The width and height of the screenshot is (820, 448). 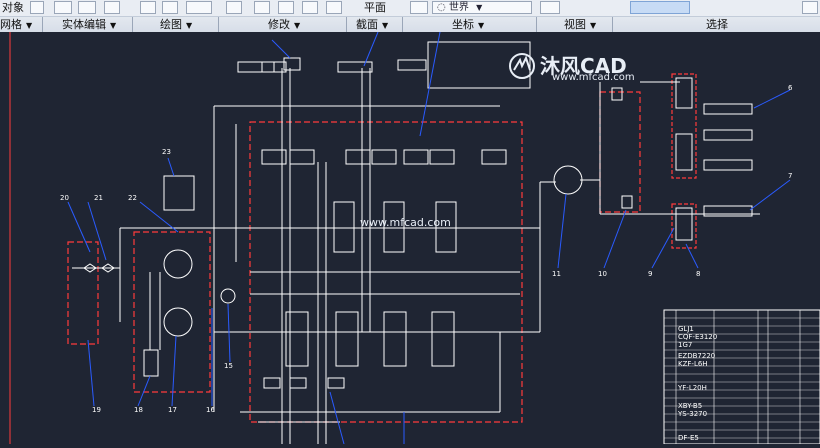 What do you see at coordinates (334, 7) in the screenshot?
I see `grid-icon` at bounding box center [334, 7].